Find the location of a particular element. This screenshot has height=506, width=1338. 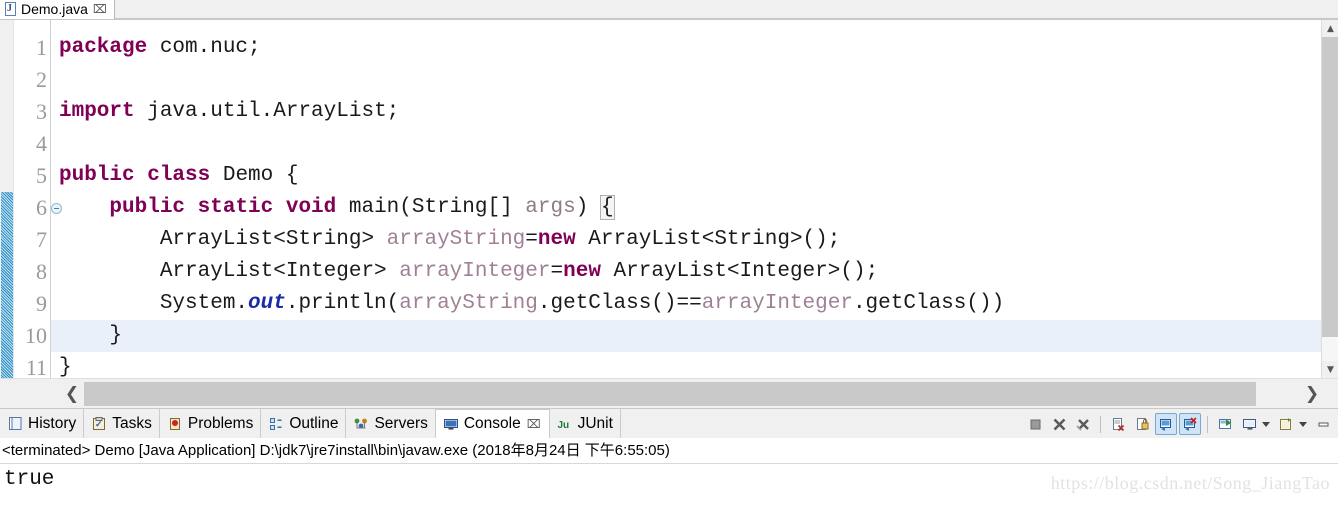

show-console-on-output-button is located at coordinates (1166, 424).